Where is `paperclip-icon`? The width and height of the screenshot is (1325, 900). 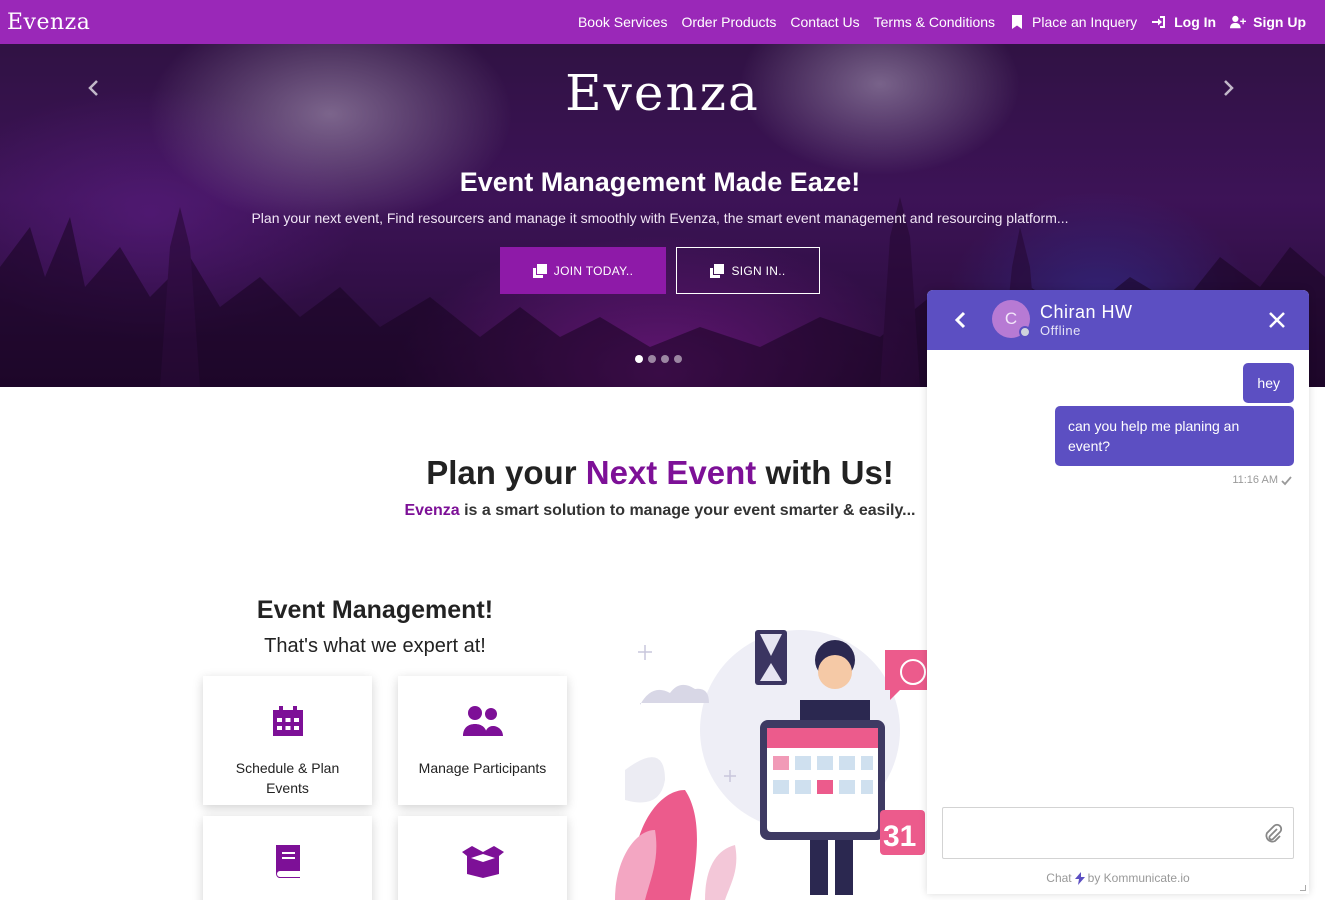 paperclip-icon is located at coordinates (1274, 833).